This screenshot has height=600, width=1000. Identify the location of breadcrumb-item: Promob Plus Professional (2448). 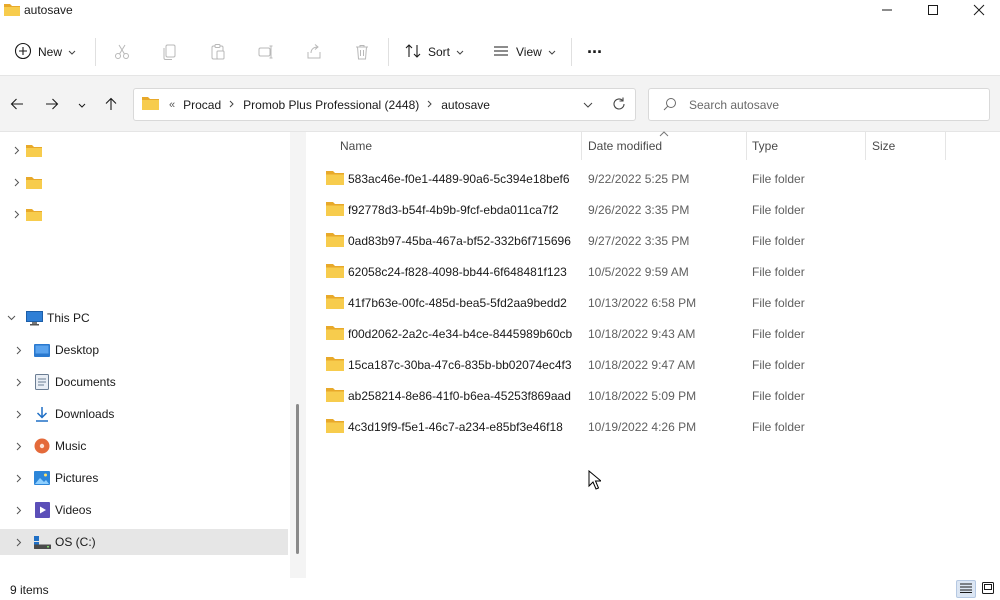
(331, 105).